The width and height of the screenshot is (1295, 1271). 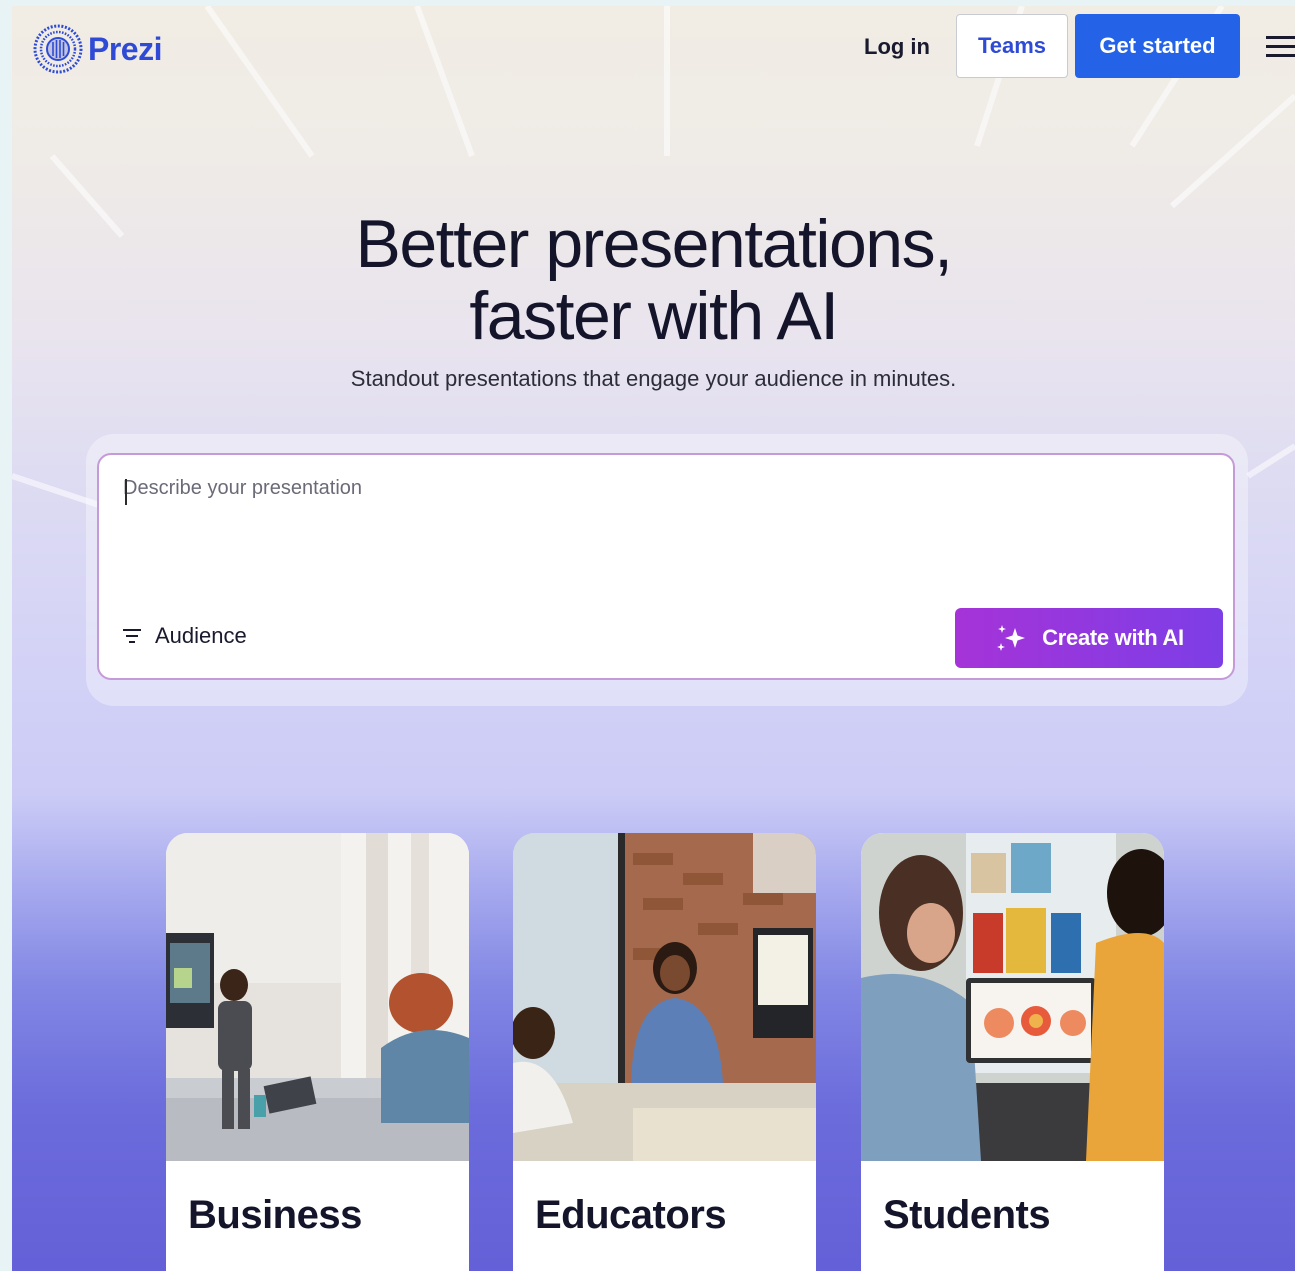 I want to click on login-link: Log in, so click(x=897, y=47).